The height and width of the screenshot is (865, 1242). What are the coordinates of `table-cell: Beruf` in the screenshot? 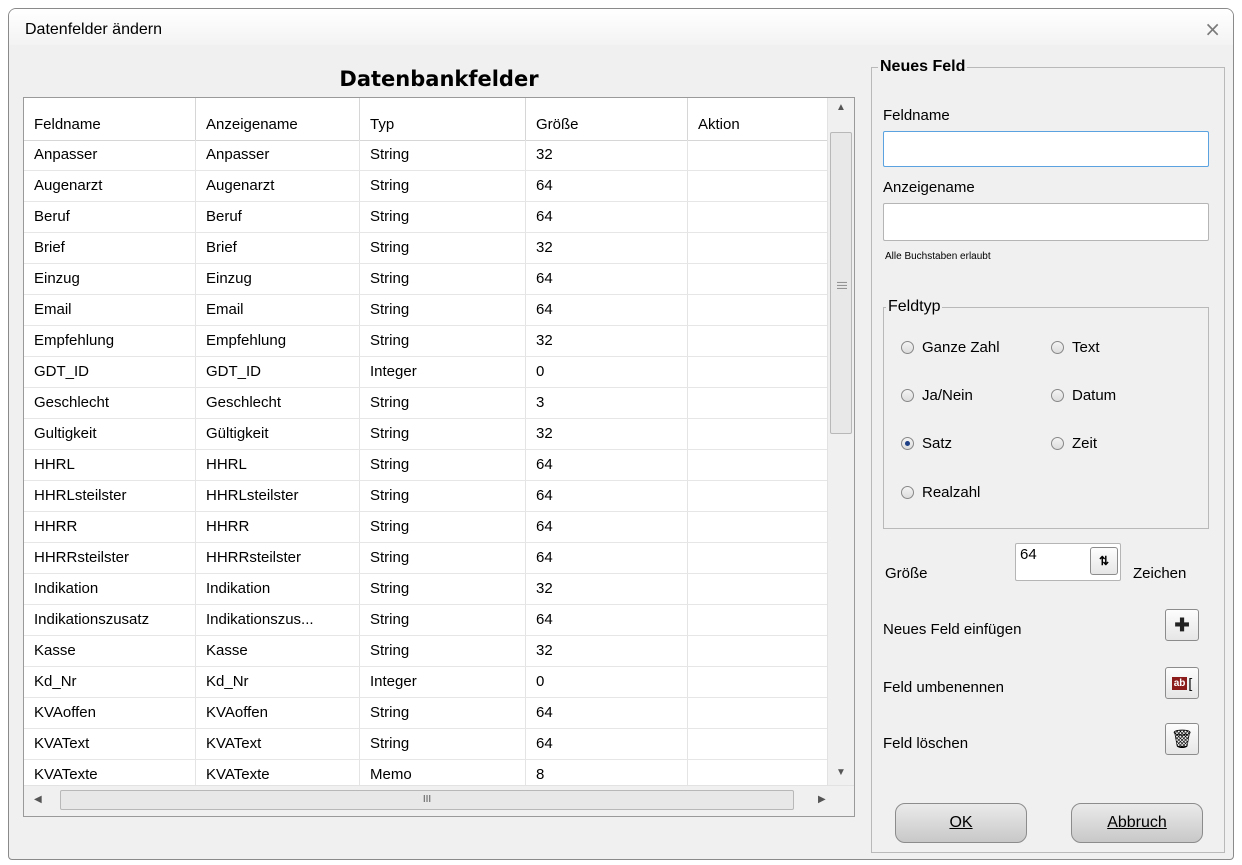 It's located at (110, 217).